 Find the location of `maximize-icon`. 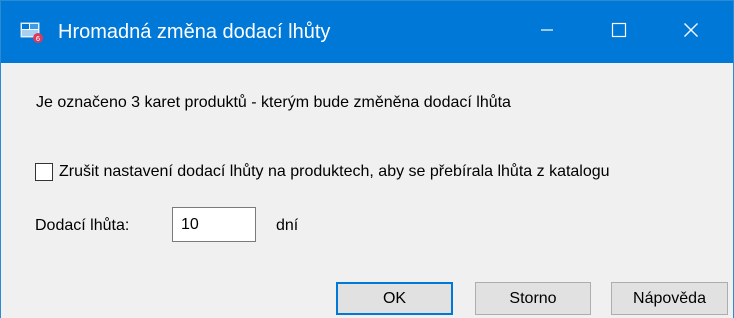

maximize-icon is located at coordinates (619, 32).